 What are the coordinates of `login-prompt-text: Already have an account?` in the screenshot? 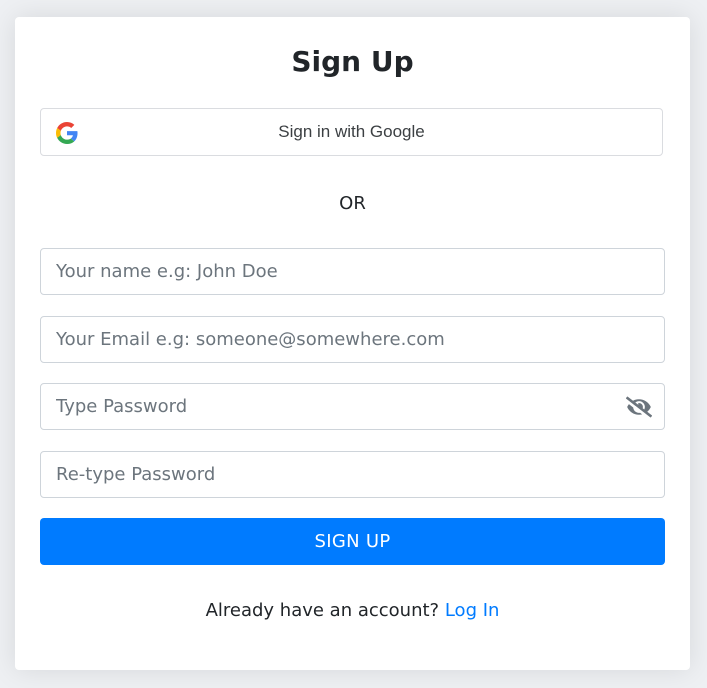 It's located at (322, 610).